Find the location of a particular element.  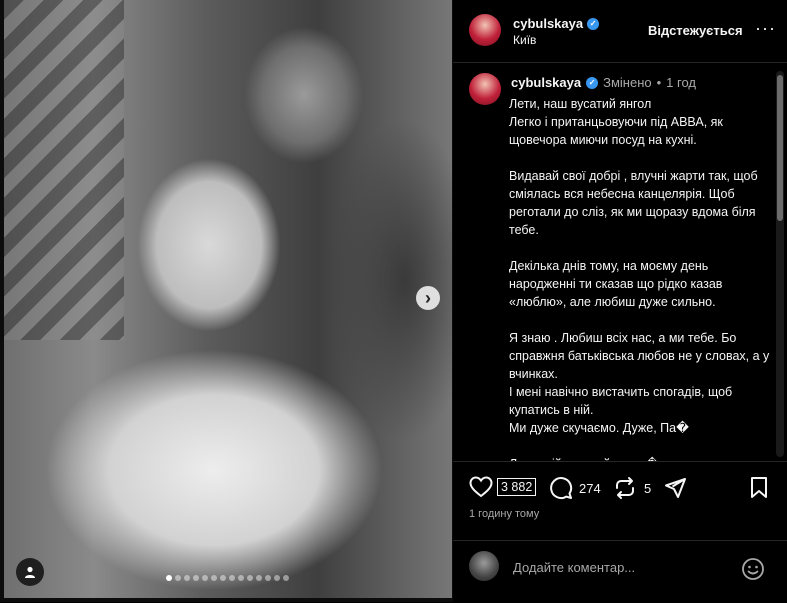

share-button is located at coordinates (675, 488).